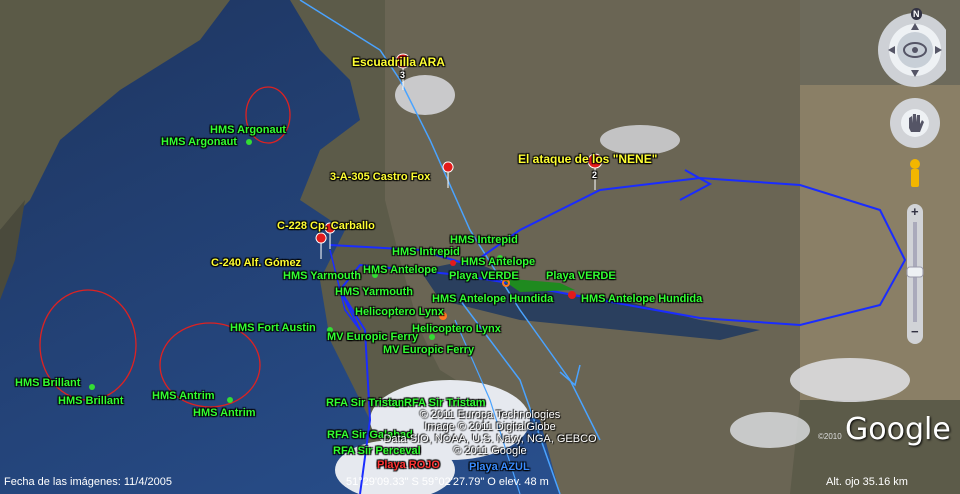 This screenshot has height=494, width=960. What do you see at coordinates (224, 413) in the screenshot?
I see `label-antrim-2: HMS Antrim` at bounding box center [224, 413].